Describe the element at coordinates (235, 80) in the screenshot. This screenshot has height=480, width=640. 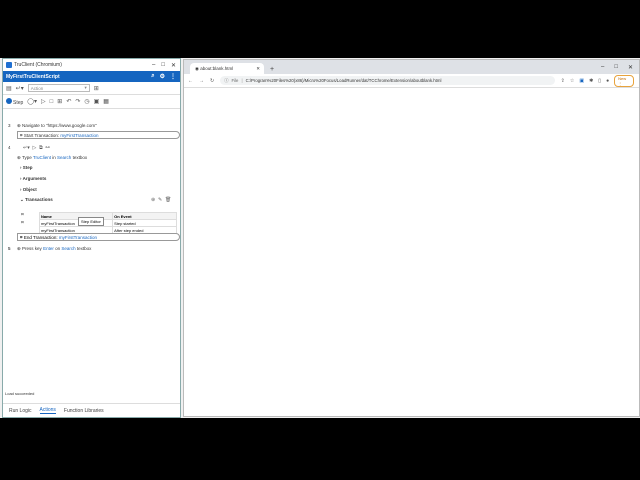
I see `url-scheme: File` at that location.